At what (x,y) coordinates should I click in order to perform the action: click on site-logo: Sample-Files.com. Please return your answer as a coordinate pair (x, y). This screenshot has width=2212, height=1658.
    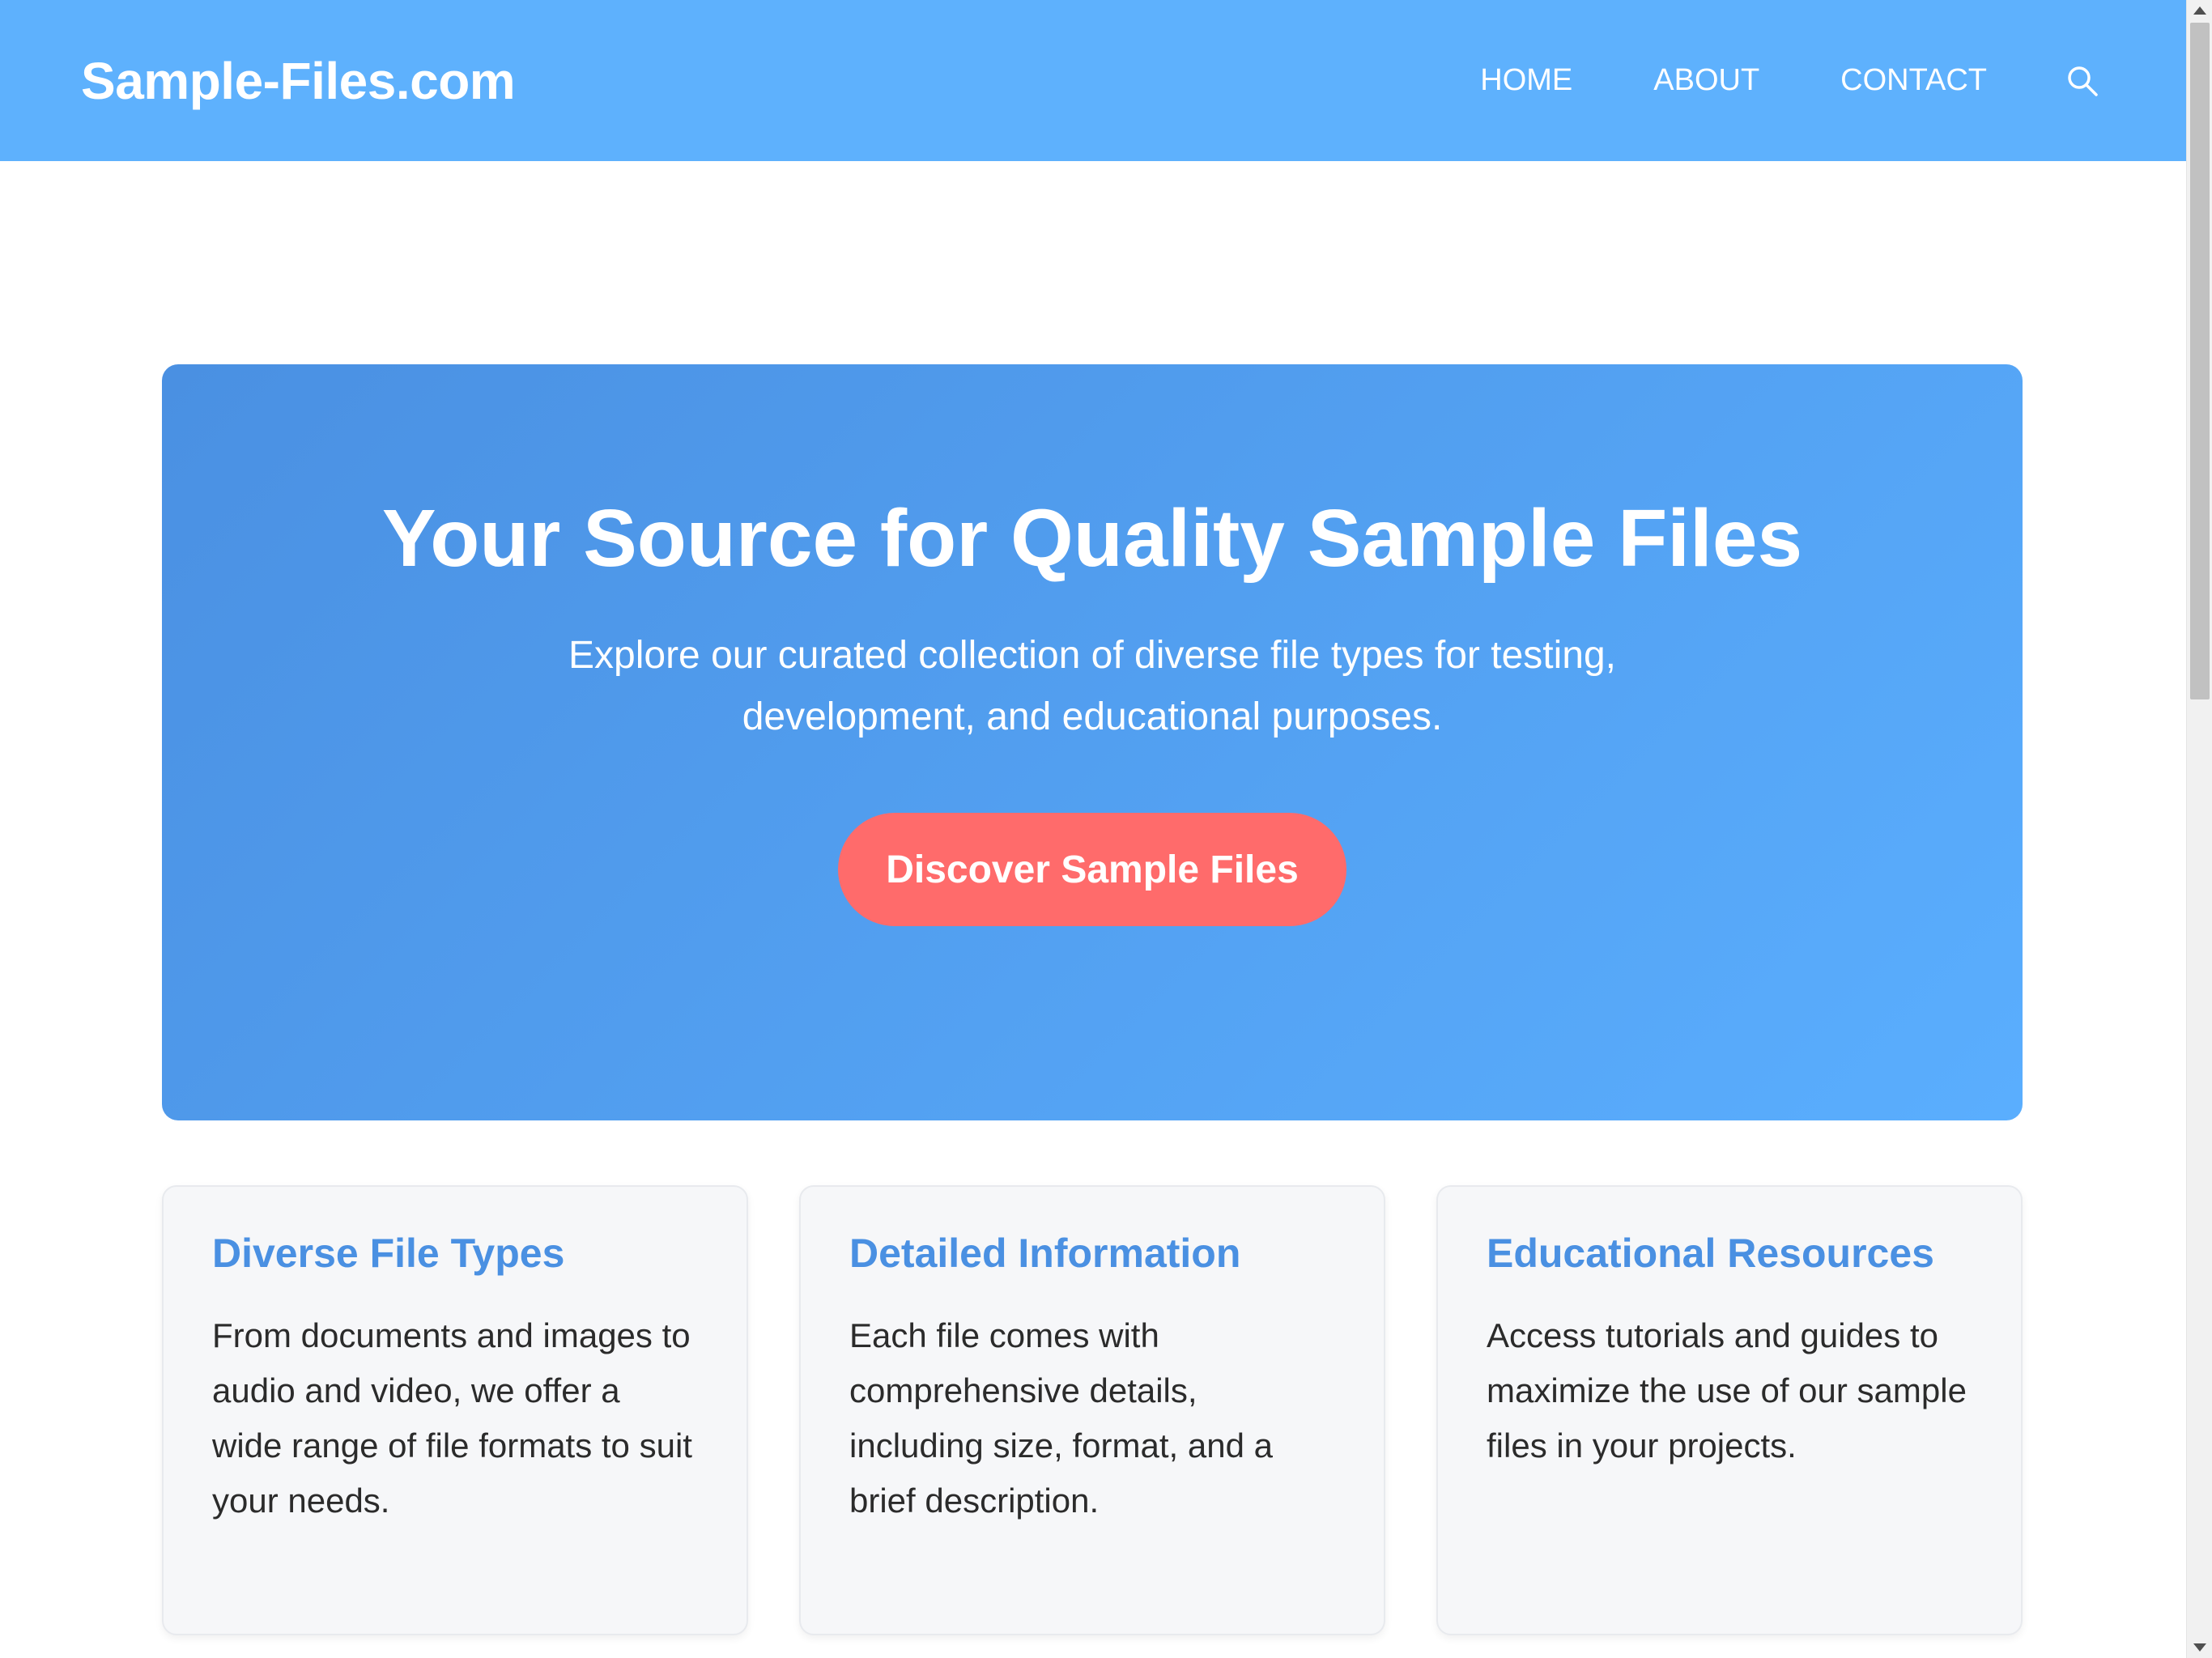
    Looking at the image, I should click on (299, 81).